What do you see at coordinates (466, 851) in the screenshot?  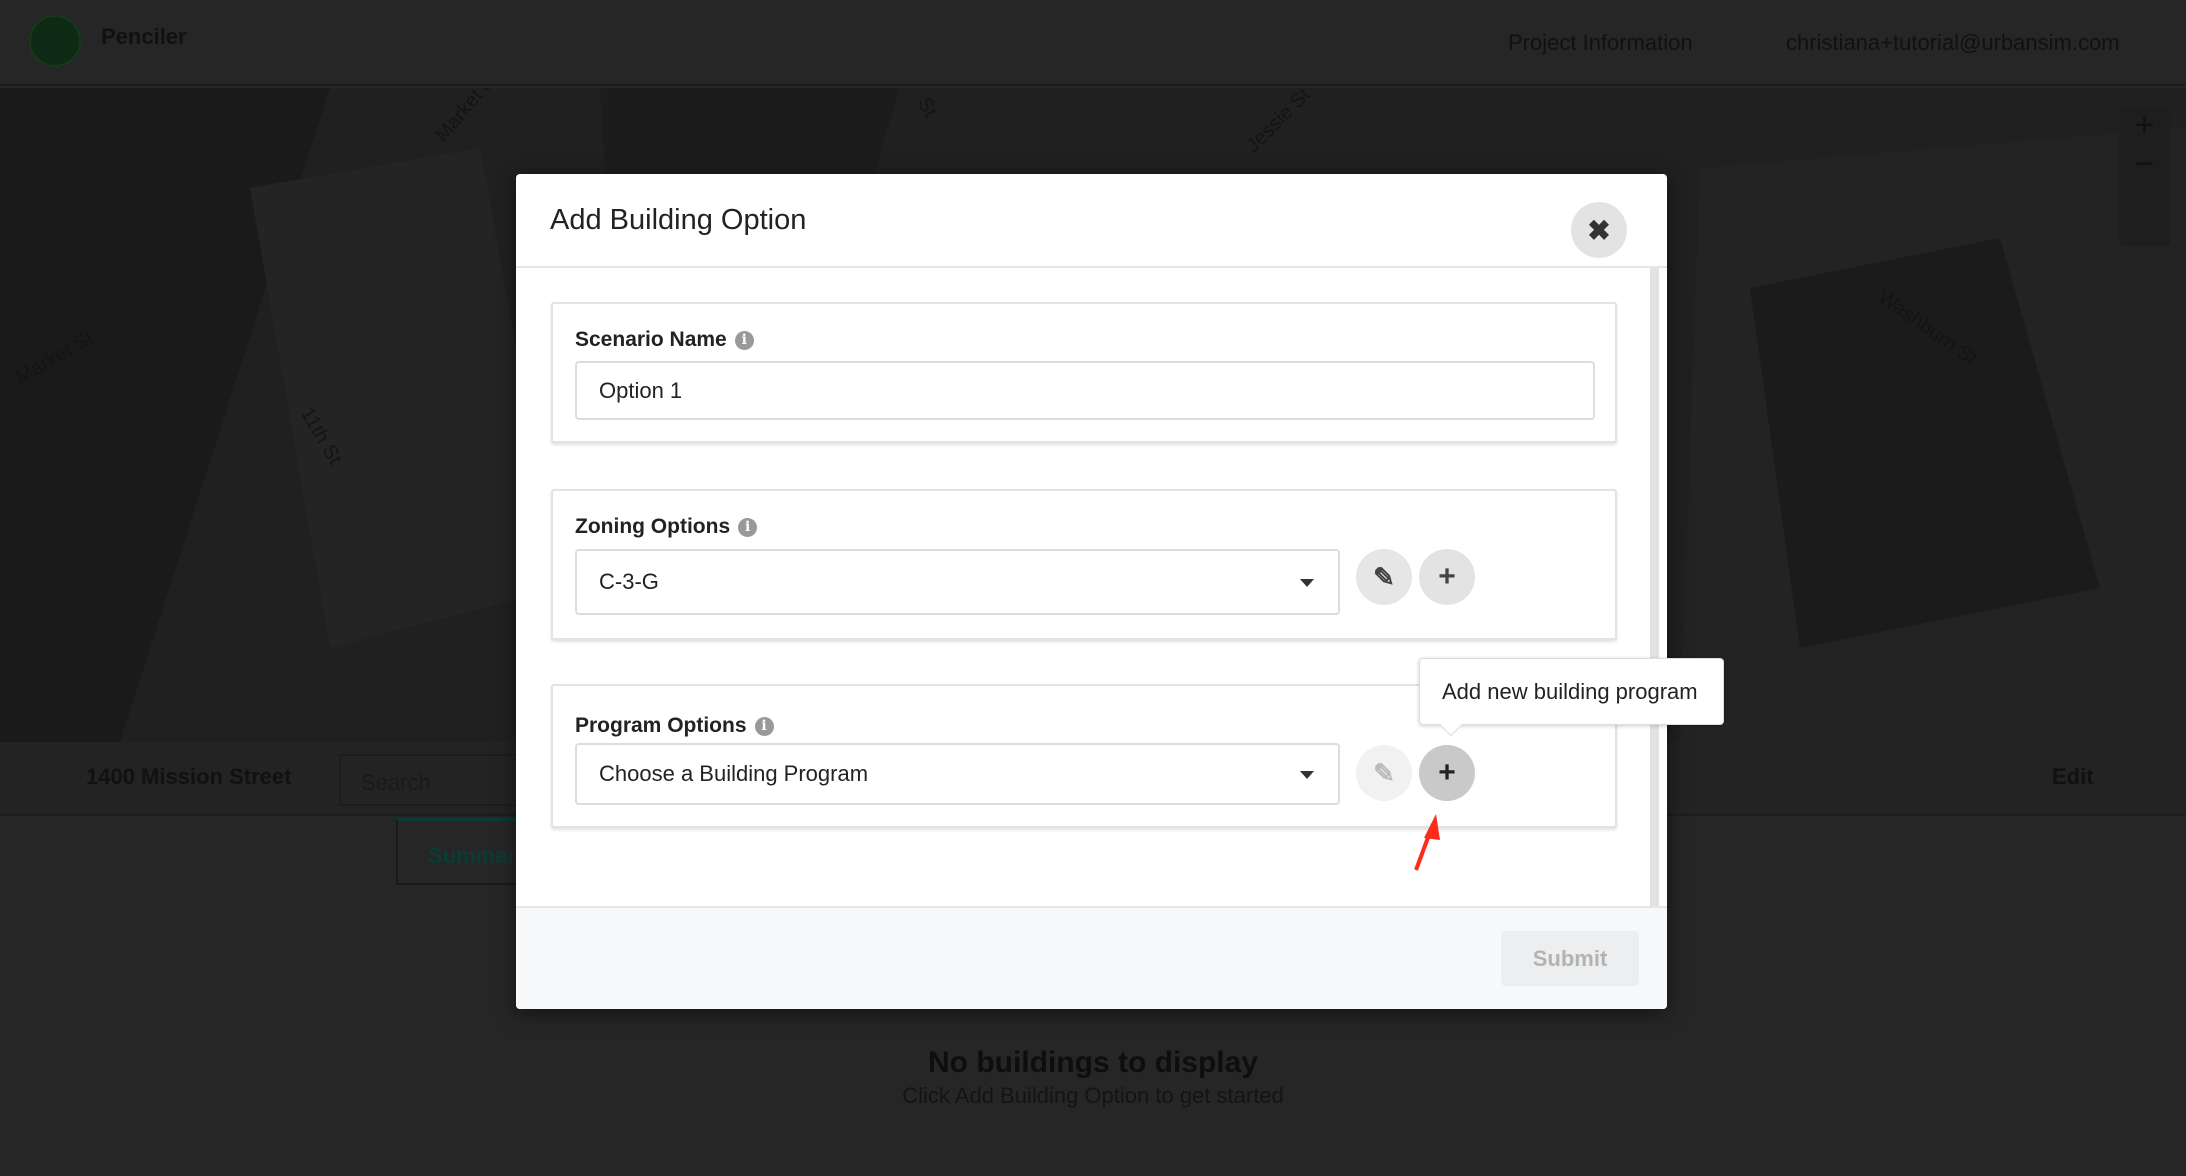 I see `tab-summary: Summary` at bounding box center [466, 851].